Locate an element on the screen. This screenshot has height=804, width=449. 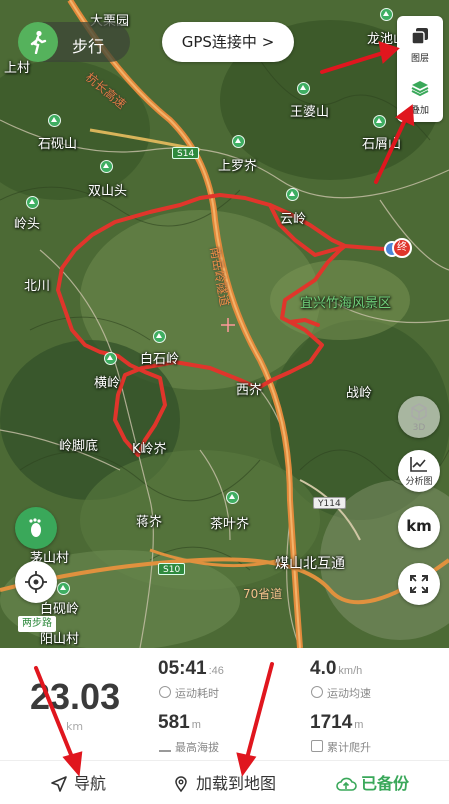
3d-button: 3D is located at coordinates (419, 417).